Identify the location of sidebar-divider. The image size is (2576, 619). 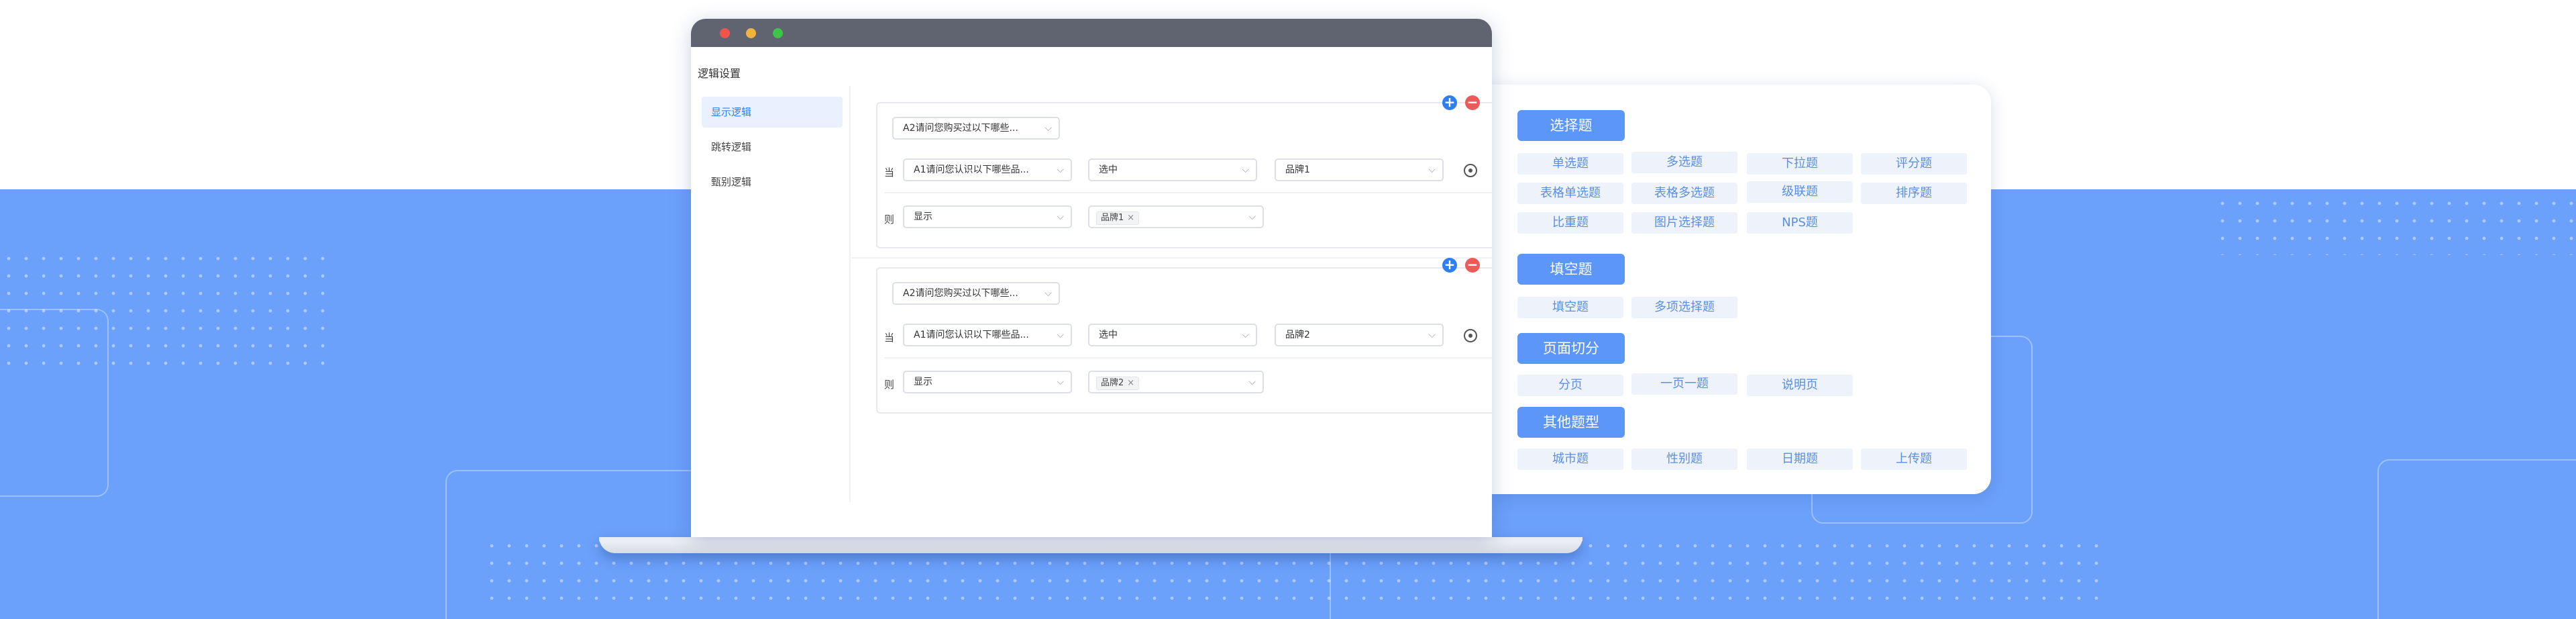
(850, 294).